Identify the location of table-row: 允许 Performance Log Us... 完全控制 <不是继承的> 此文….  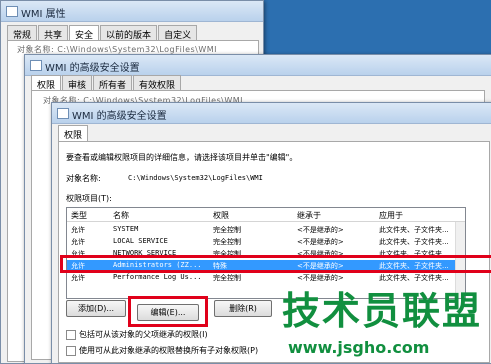
(266, 277).